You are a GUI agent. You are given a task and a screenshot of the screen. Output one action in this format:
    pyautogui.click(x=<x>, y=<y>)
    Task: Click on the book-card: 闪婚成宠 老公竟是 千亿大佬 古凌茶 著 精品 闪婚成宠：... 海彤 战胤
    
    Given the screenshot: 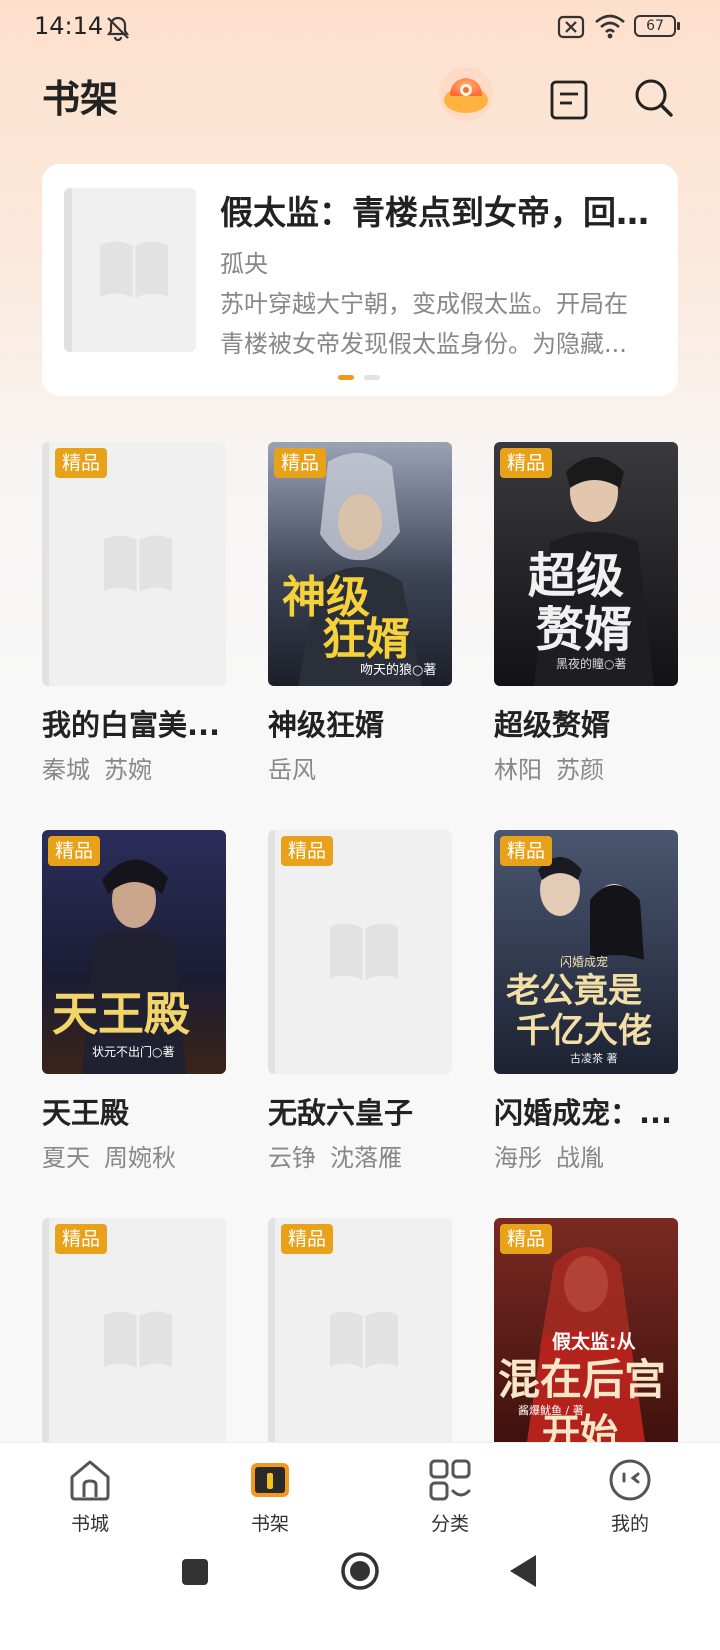 What is the action you would take?
    pyautogui.click(x=586, y=1001)
    